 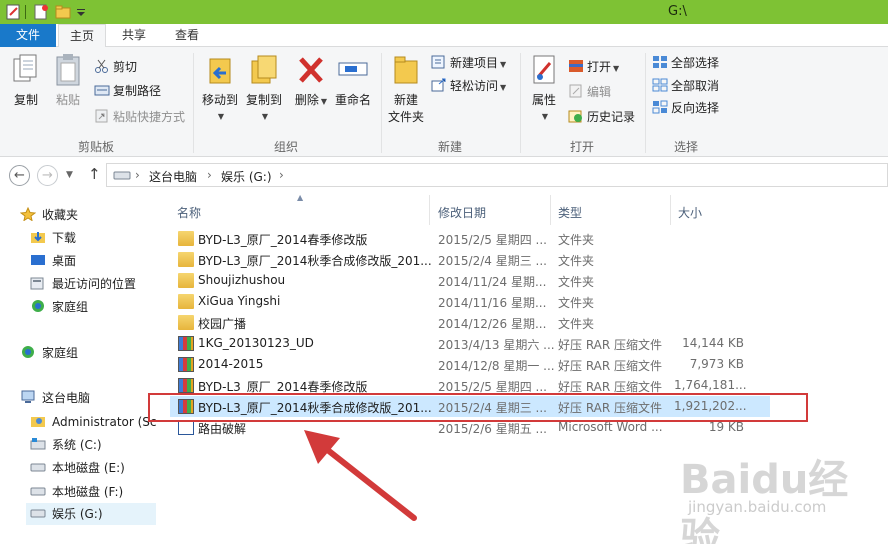 What do you see at coordinates (149, 117) in the screenshot?
I see `paste-shortcut-label: 粘贴快捷方式` at bounding box center [149, 117].